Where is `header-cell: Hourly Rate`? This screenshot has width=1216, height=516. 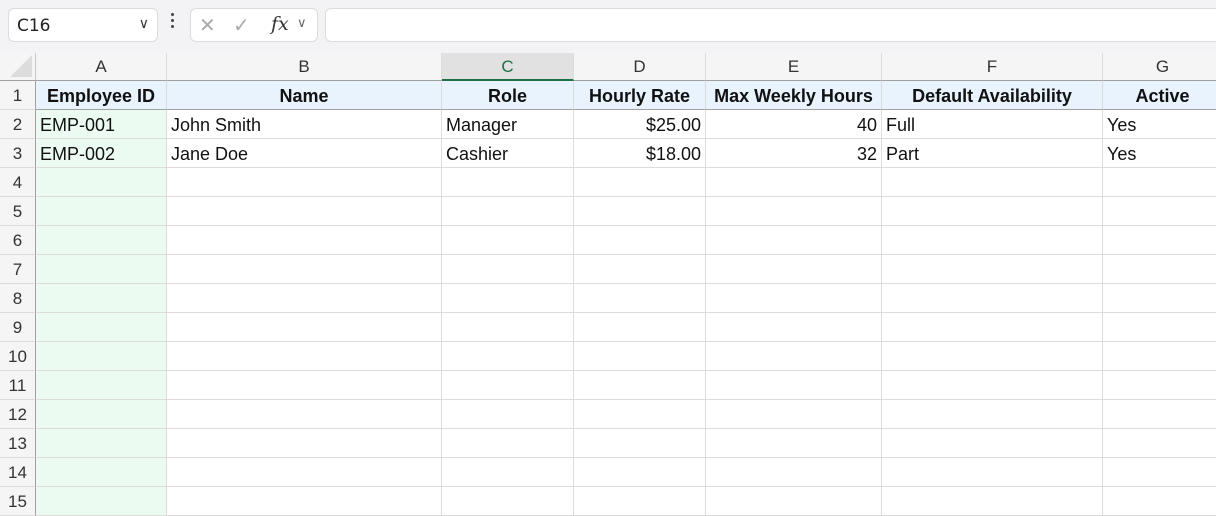
header-cell: Hourly Rate is located at coordinates (640, 95).